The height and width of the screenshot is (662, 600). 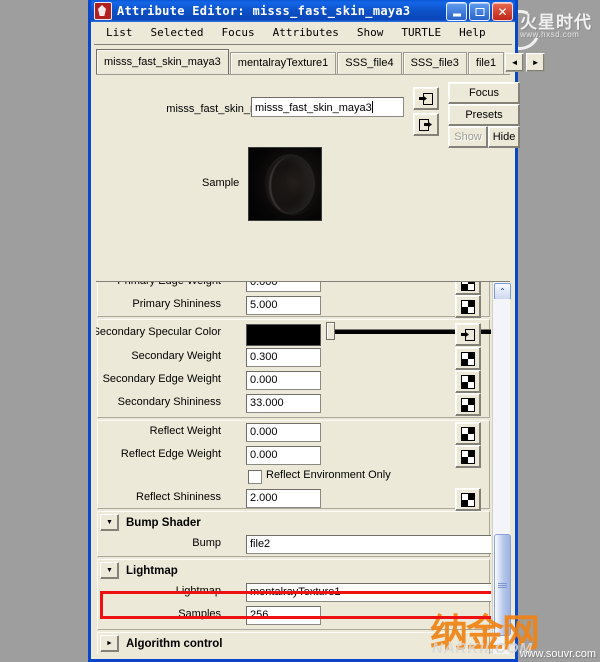 I want to click on window-controls: ✕, so click(x=479, y=11).